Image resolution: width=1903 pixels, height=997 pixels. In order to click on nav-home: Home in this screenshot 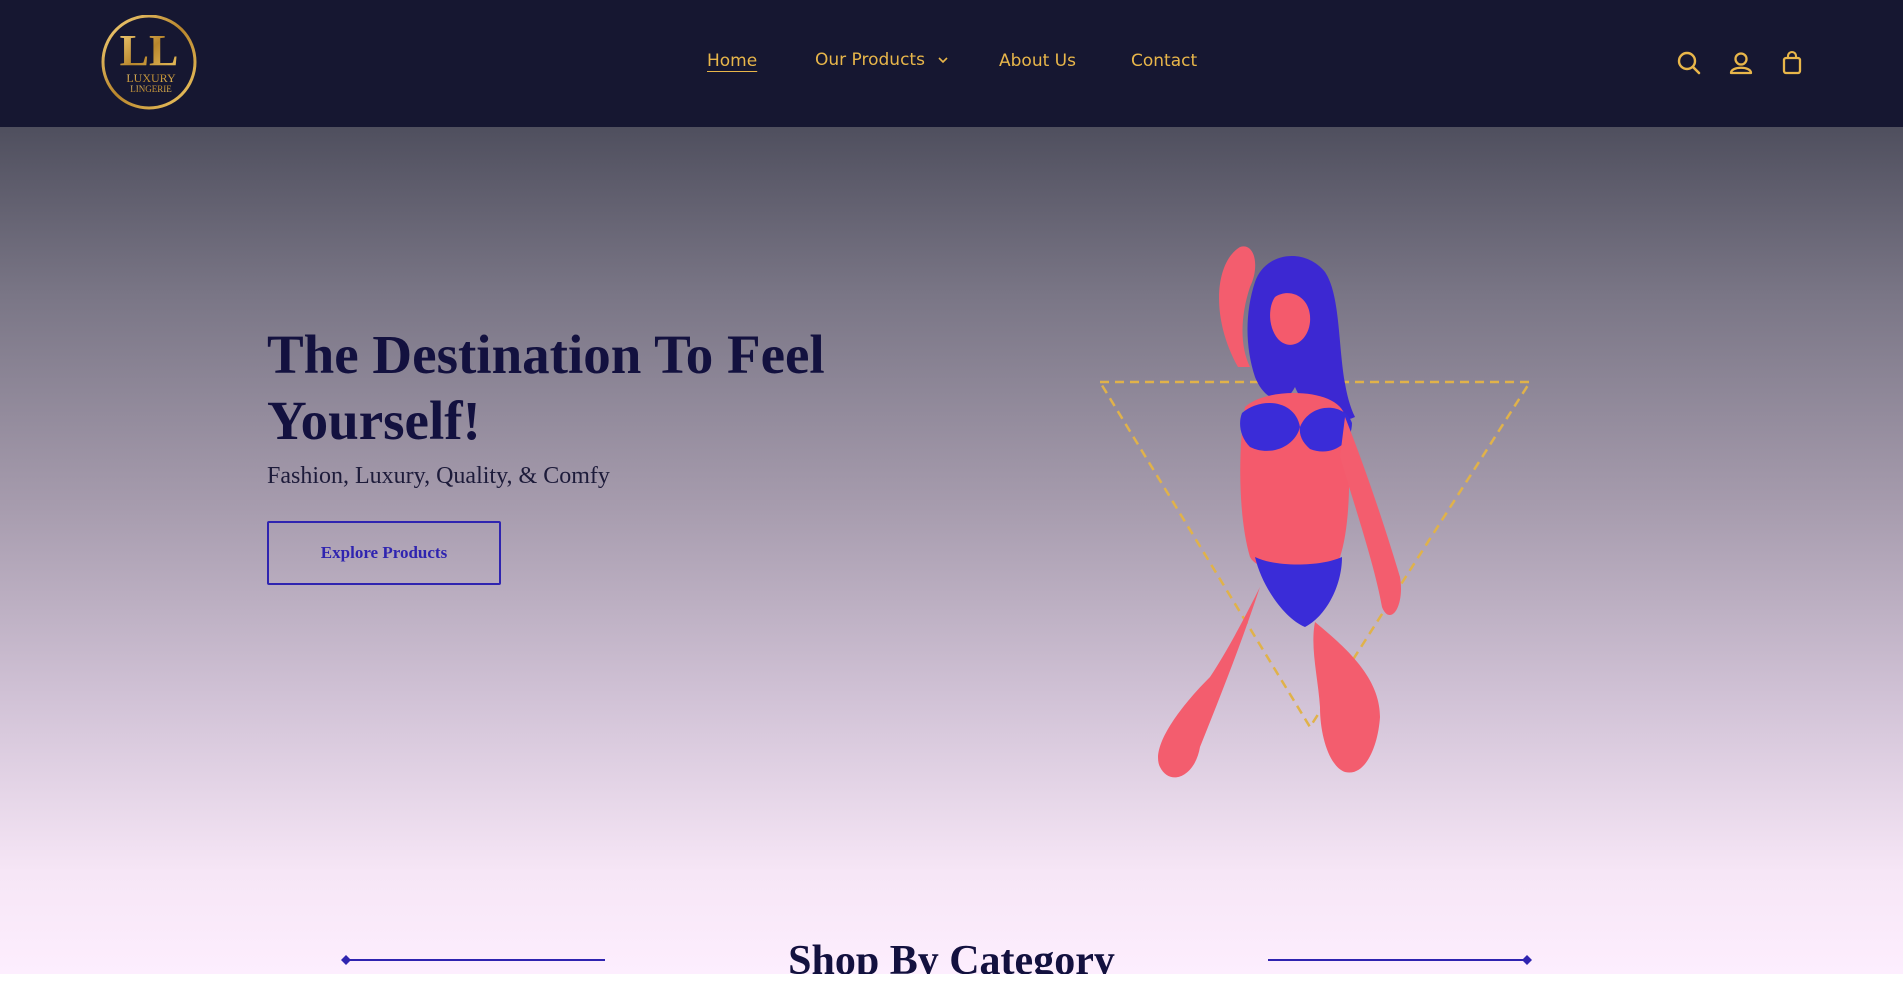, I will do `click(732, 61)`.